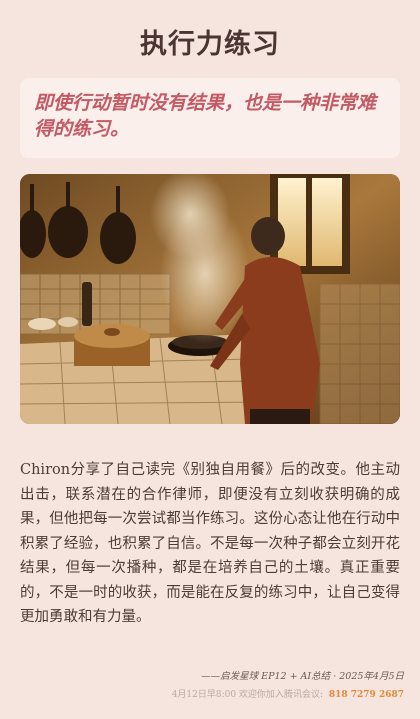 The image size is (420, 719). What do you see at coordinates (210, 44) in the screenshot?
I see `page-title: 执行力练习` at bounding box center [210, 44].